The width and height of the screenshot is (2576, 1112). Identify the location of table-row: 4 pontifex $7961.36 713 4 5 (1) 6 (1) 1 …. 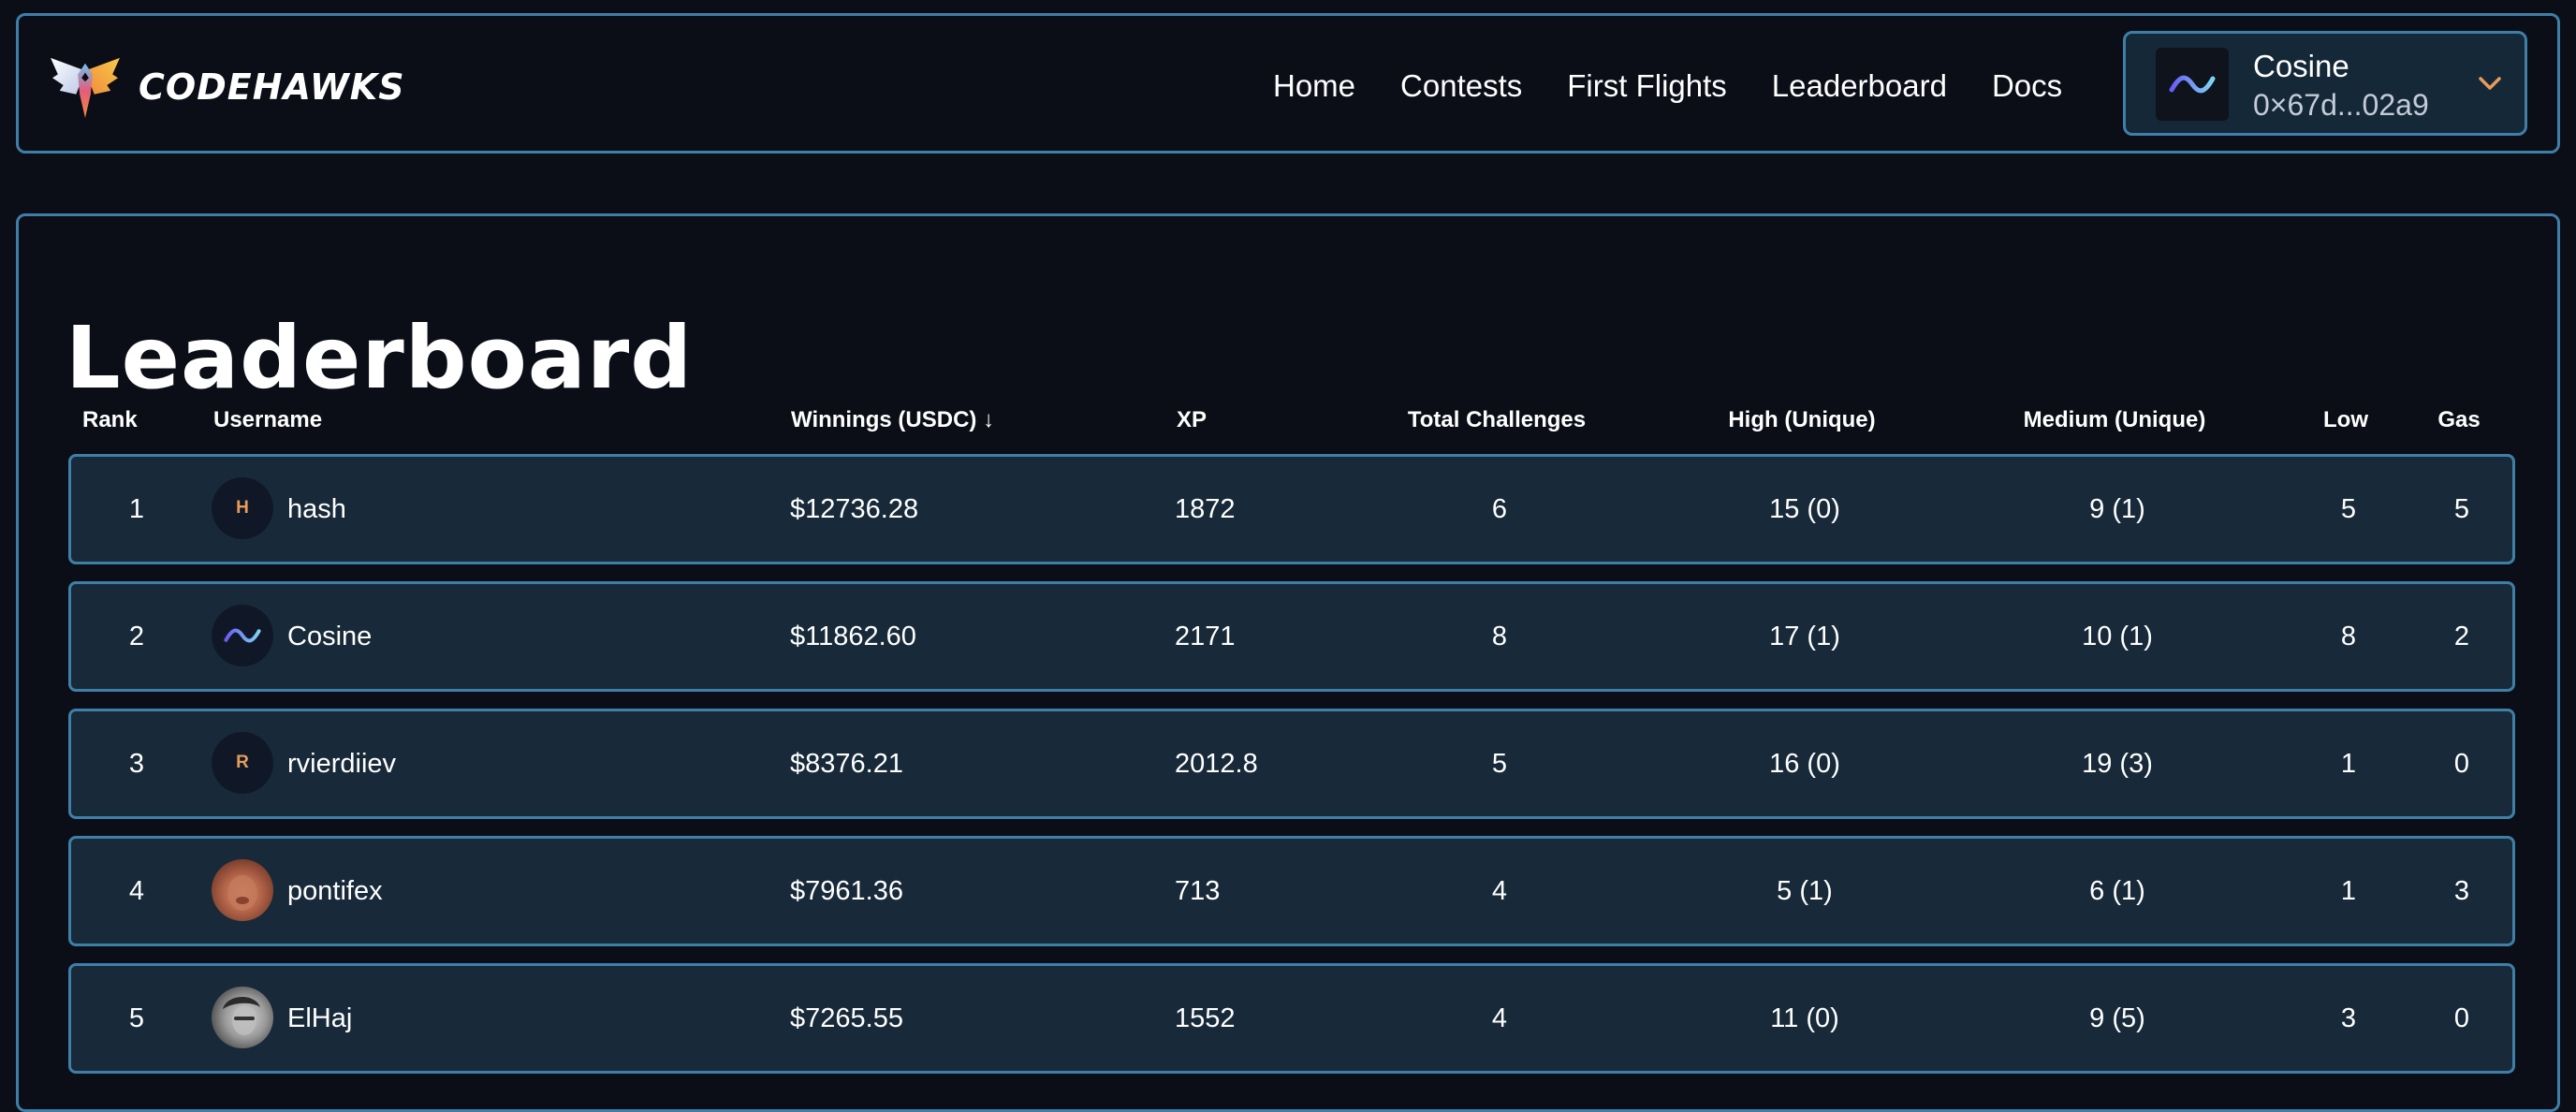
(1292, 891).